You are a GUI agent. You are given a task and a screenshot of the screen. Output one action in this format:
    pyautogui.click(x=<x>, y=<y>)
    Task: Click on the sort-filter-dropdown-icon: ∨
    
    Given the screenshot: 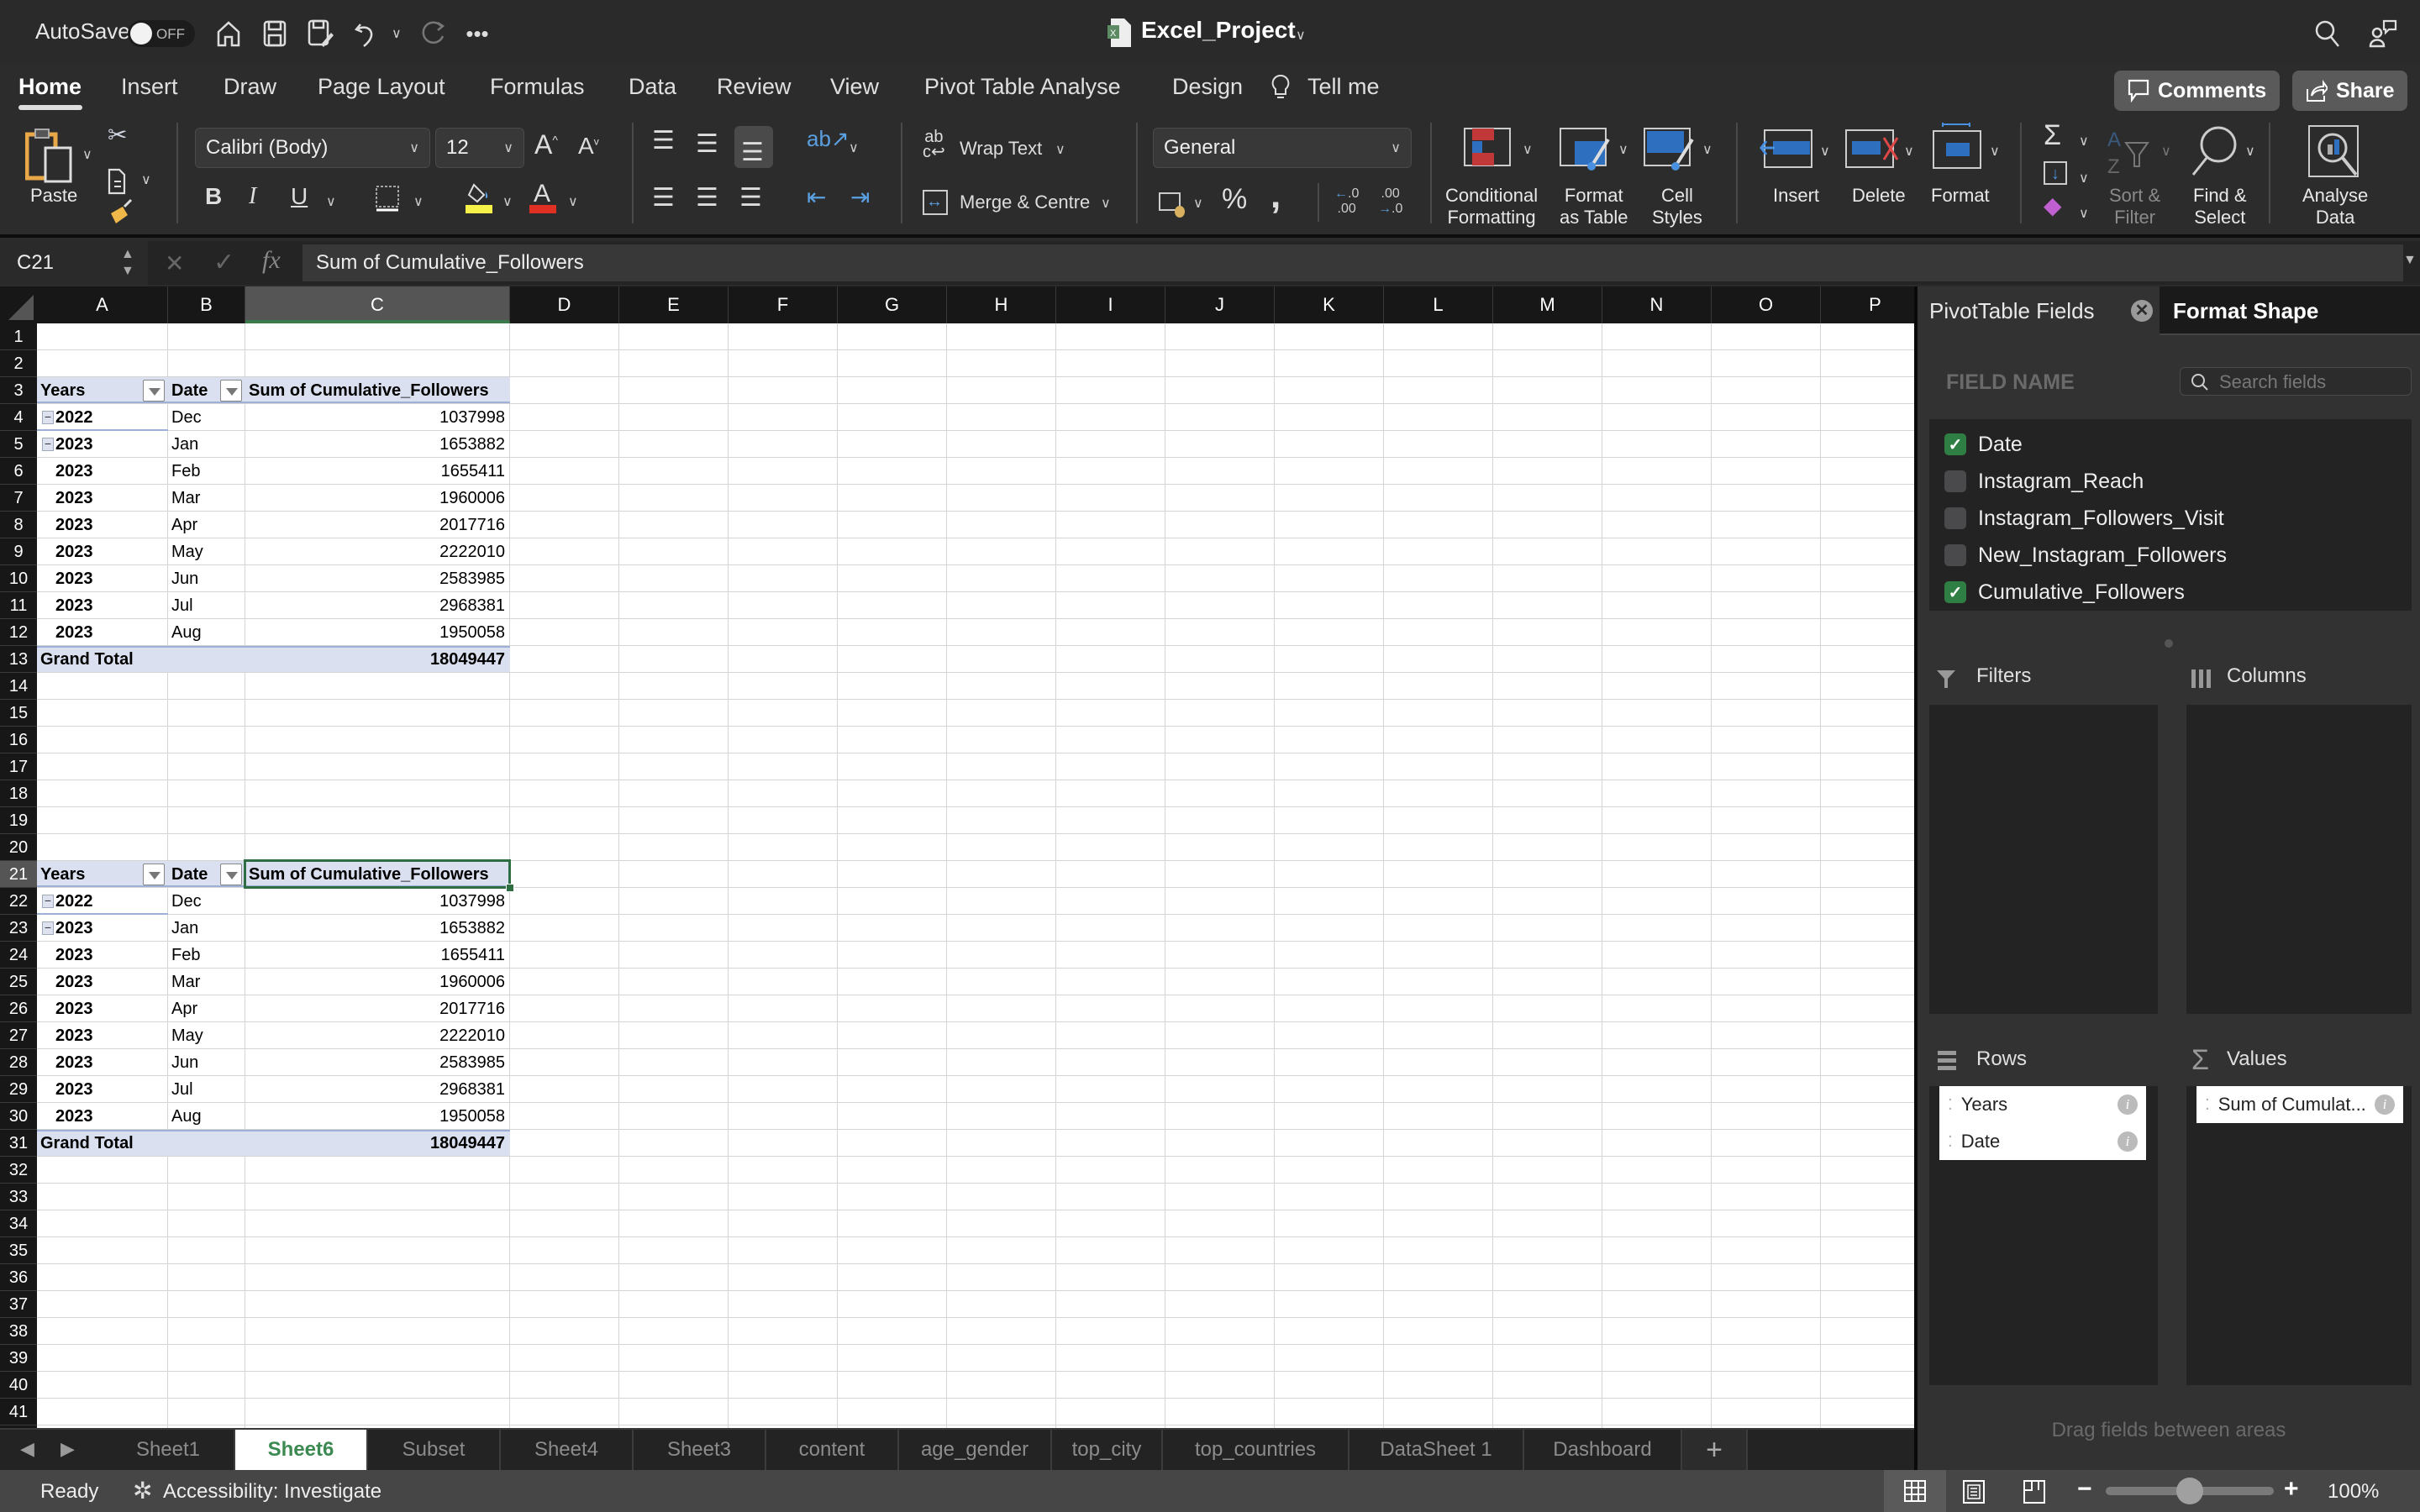 What is the action you would take?
    pyautogui.click(x=2166, y=151)
    